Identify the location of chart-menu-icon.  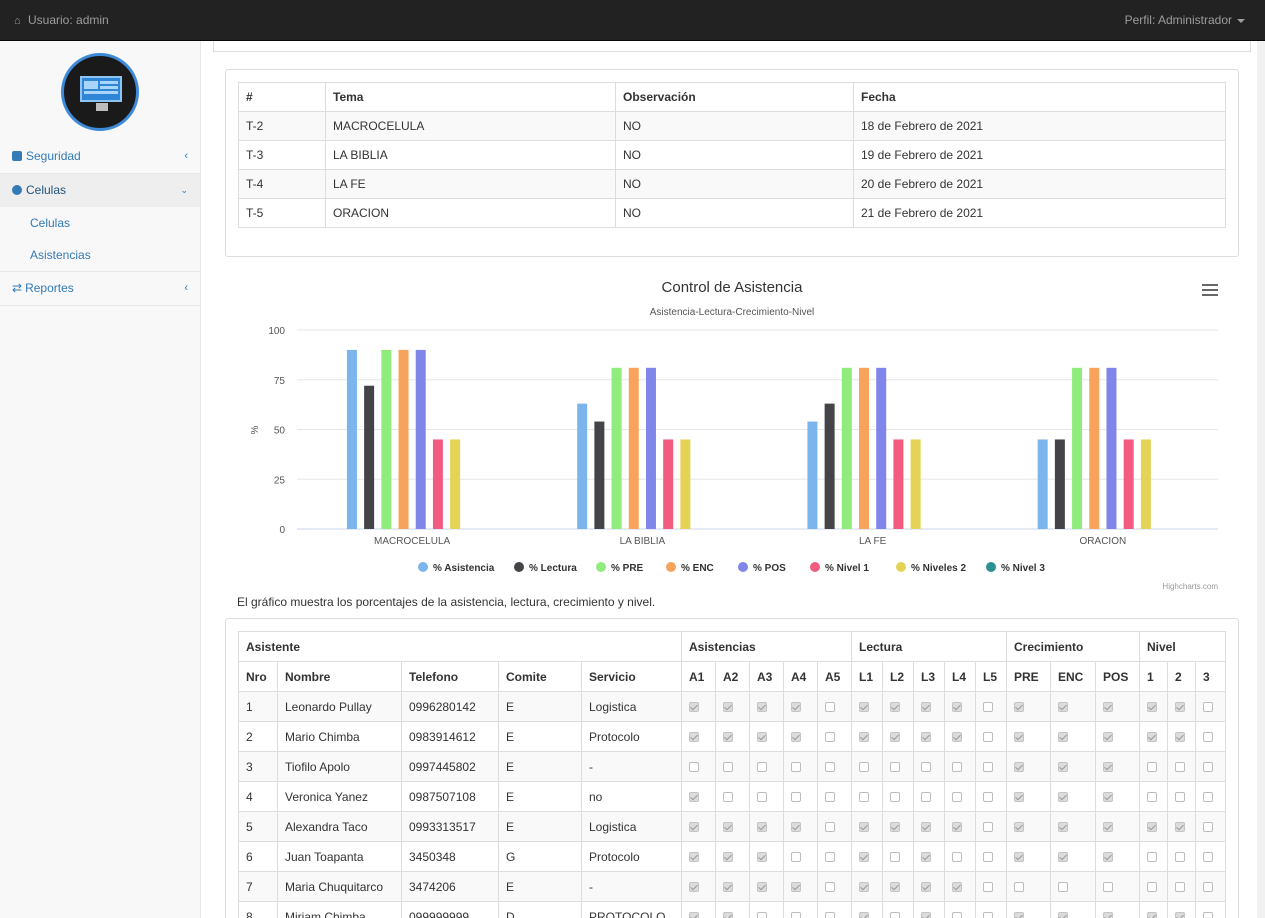
(1210, 290).